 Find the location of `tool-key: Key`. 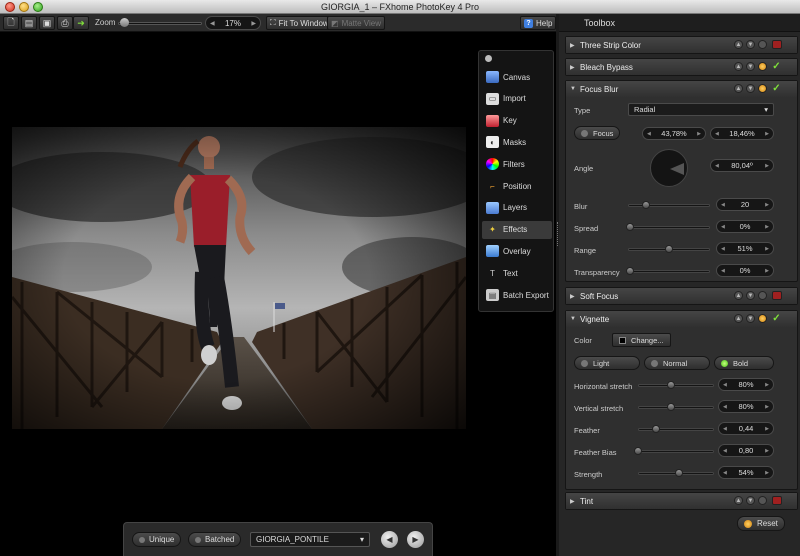

tool-key: Key is located at coordinates (517, 121).